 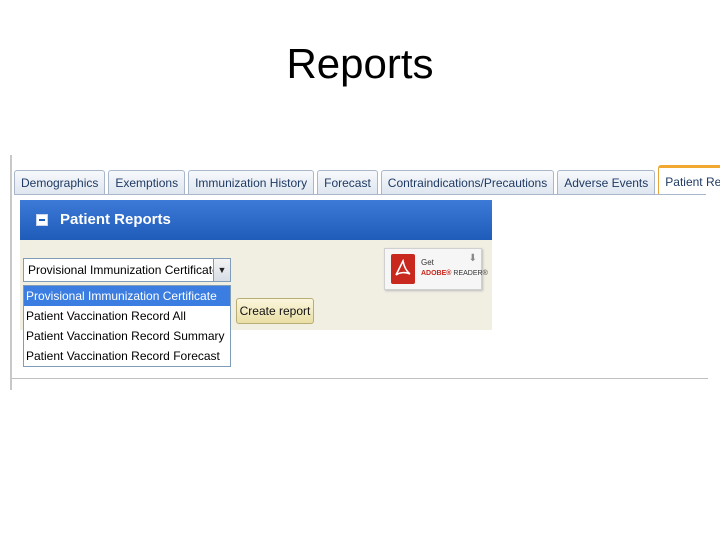 I want to click on tab-contraindications: Contraindications/Precautions, so click(x=467, y=182).